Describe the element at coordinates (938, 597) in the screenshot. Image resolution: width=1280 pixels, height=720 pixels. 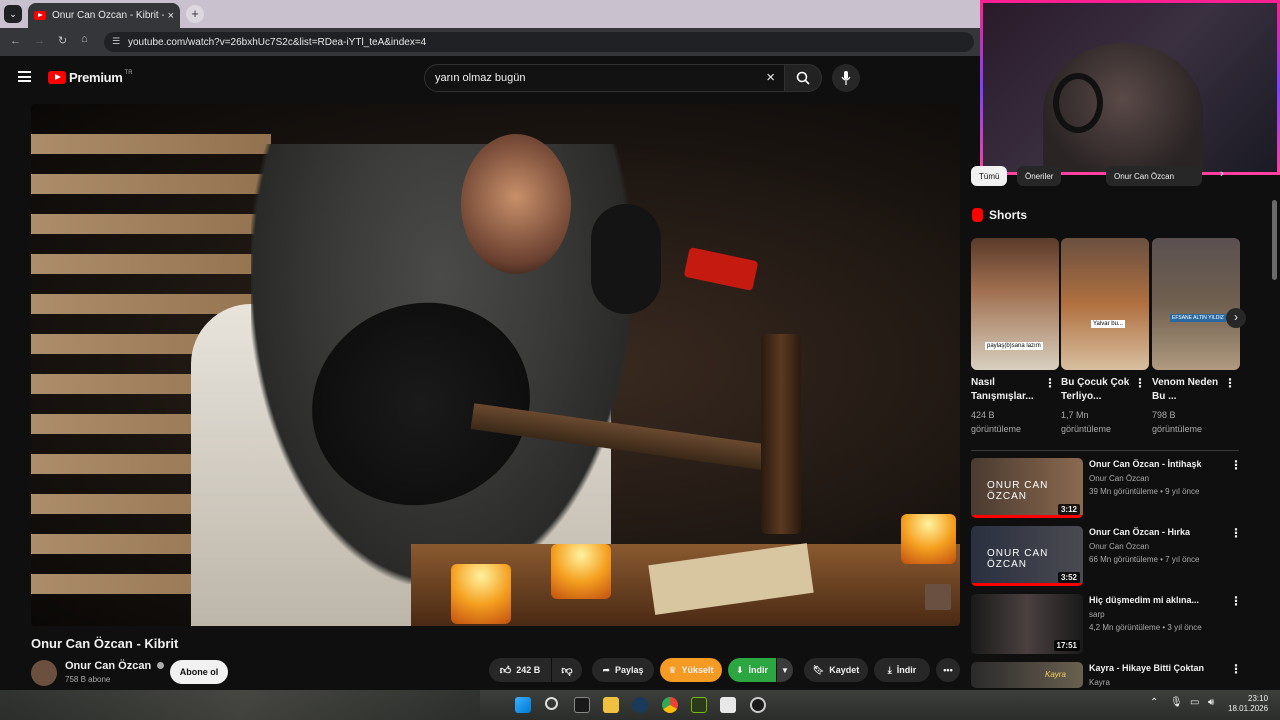
I see `channel-watermark` at that location.